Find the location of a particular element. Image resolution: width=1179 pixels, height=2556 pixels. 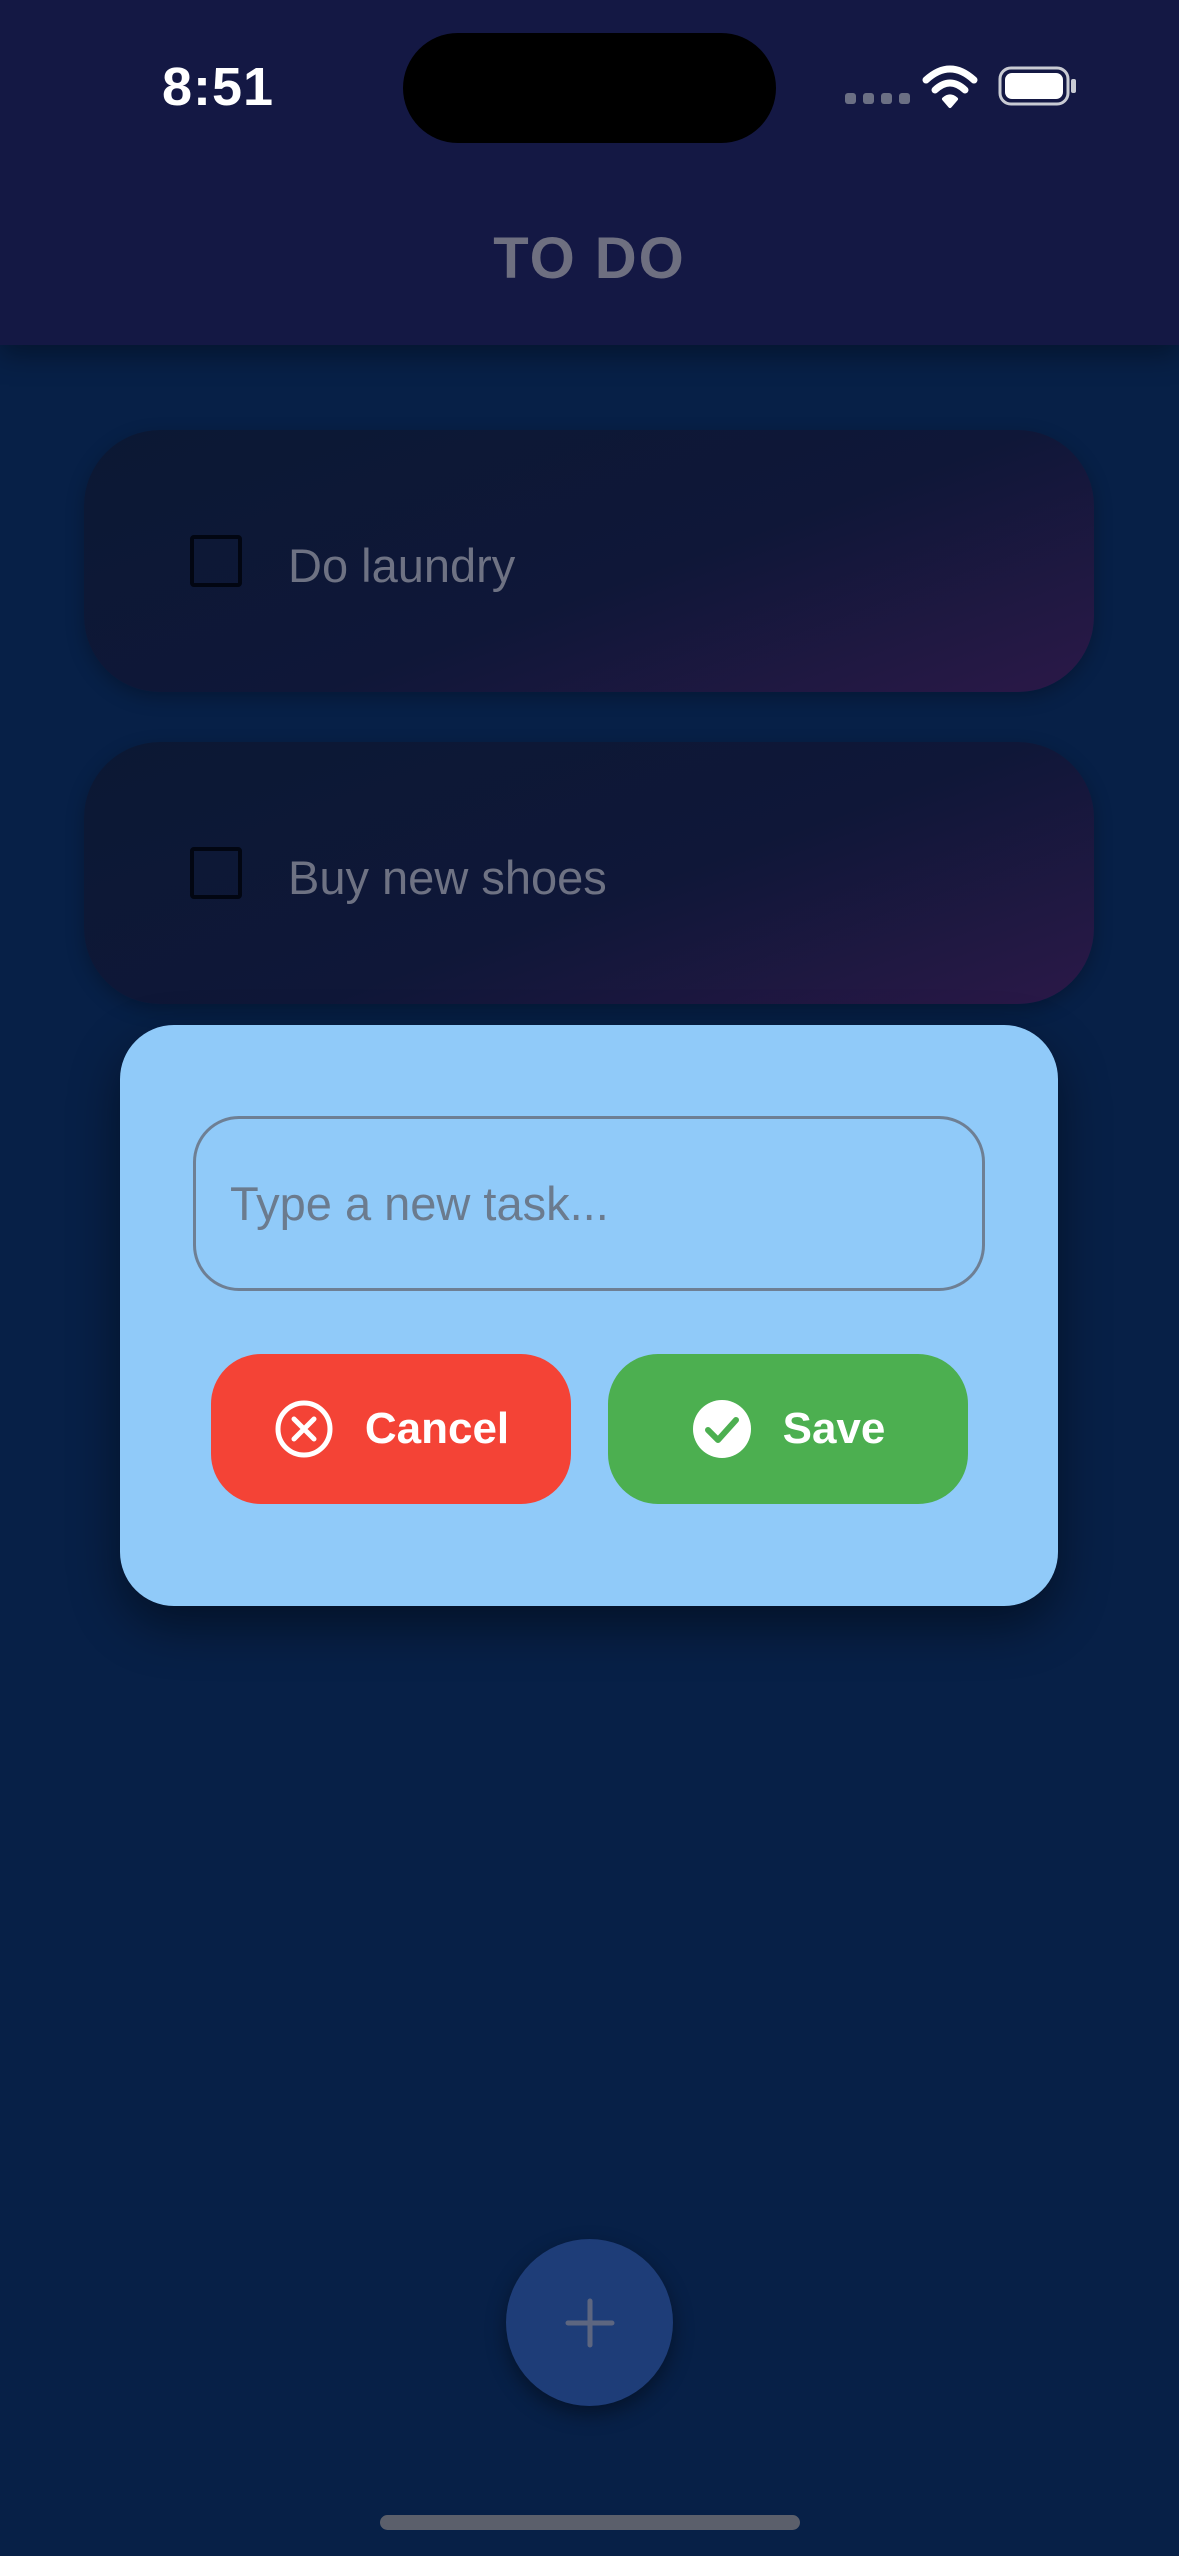

wifi-icon is located at coordinates (950, 86).